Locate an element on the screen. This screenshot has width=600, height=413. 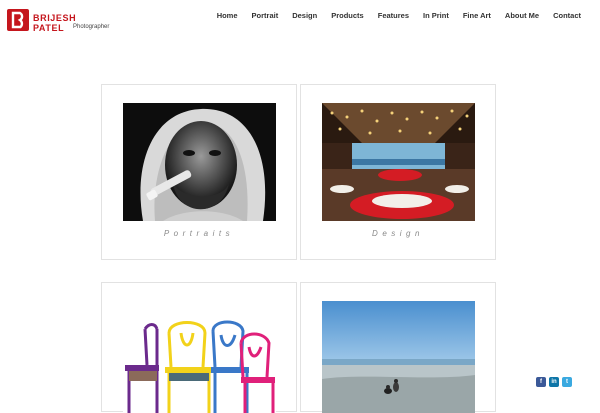
nav-item-products: Products is located at coordinates (347, 15).